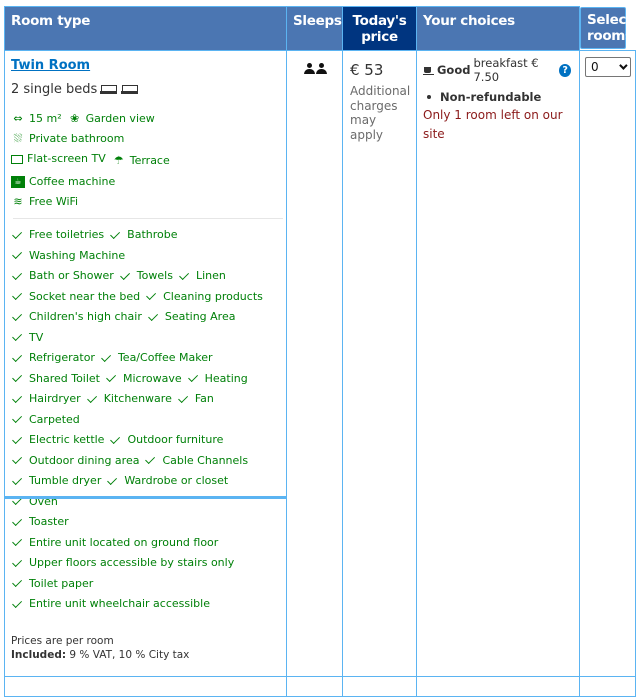 The height and width of the screenshot is (697, 644). What do you see at coordinates (145, 491) in the screenshot?
I see `amenity-row: Tumble dryer Wardrobe or closet Oven` at bounding box center [145, 491].